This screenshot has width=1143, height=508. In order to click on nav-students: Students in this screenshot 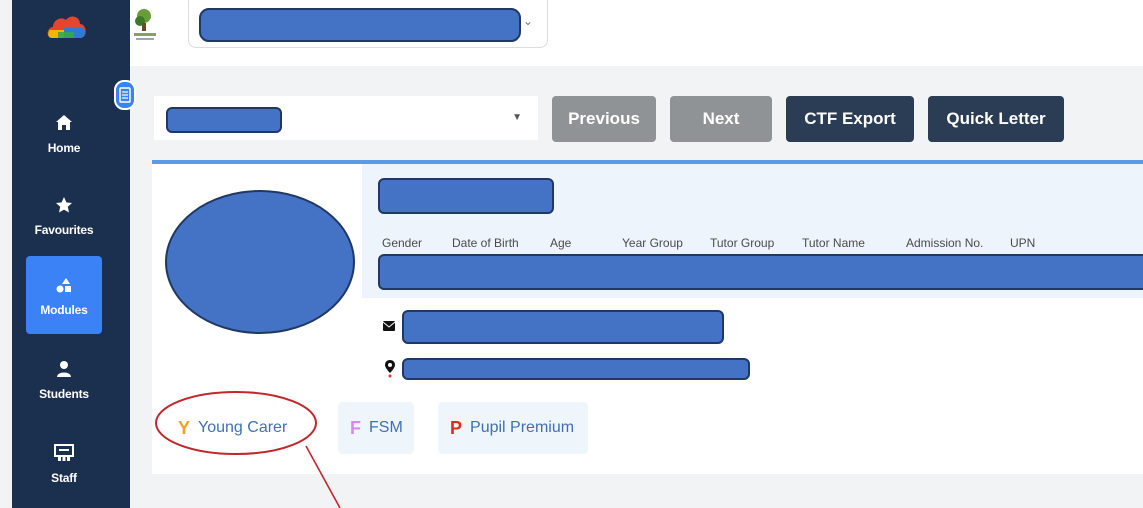, I will do `click(64, 379)`.